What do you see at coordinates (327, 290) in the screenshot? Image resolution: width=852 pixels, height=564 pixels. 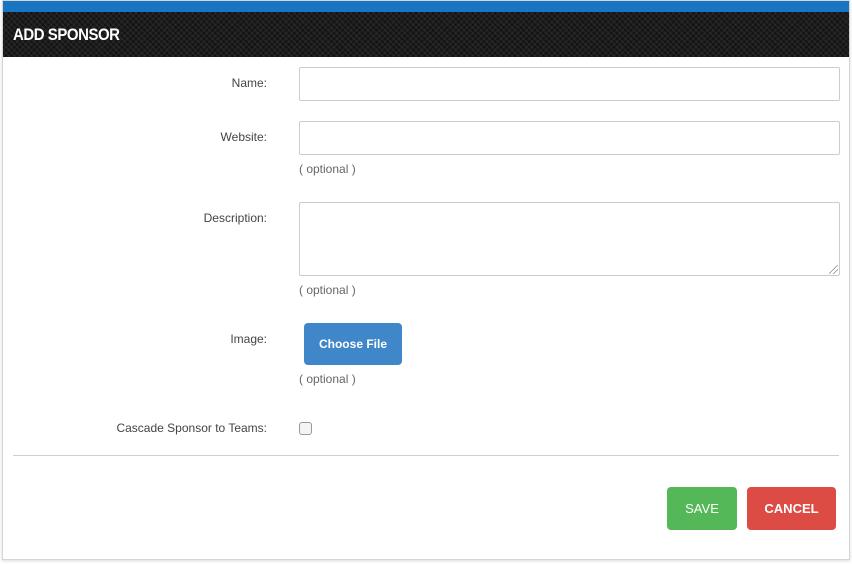 I see `description-optional-hint: ( optional )` at bounding box center [327, 290].